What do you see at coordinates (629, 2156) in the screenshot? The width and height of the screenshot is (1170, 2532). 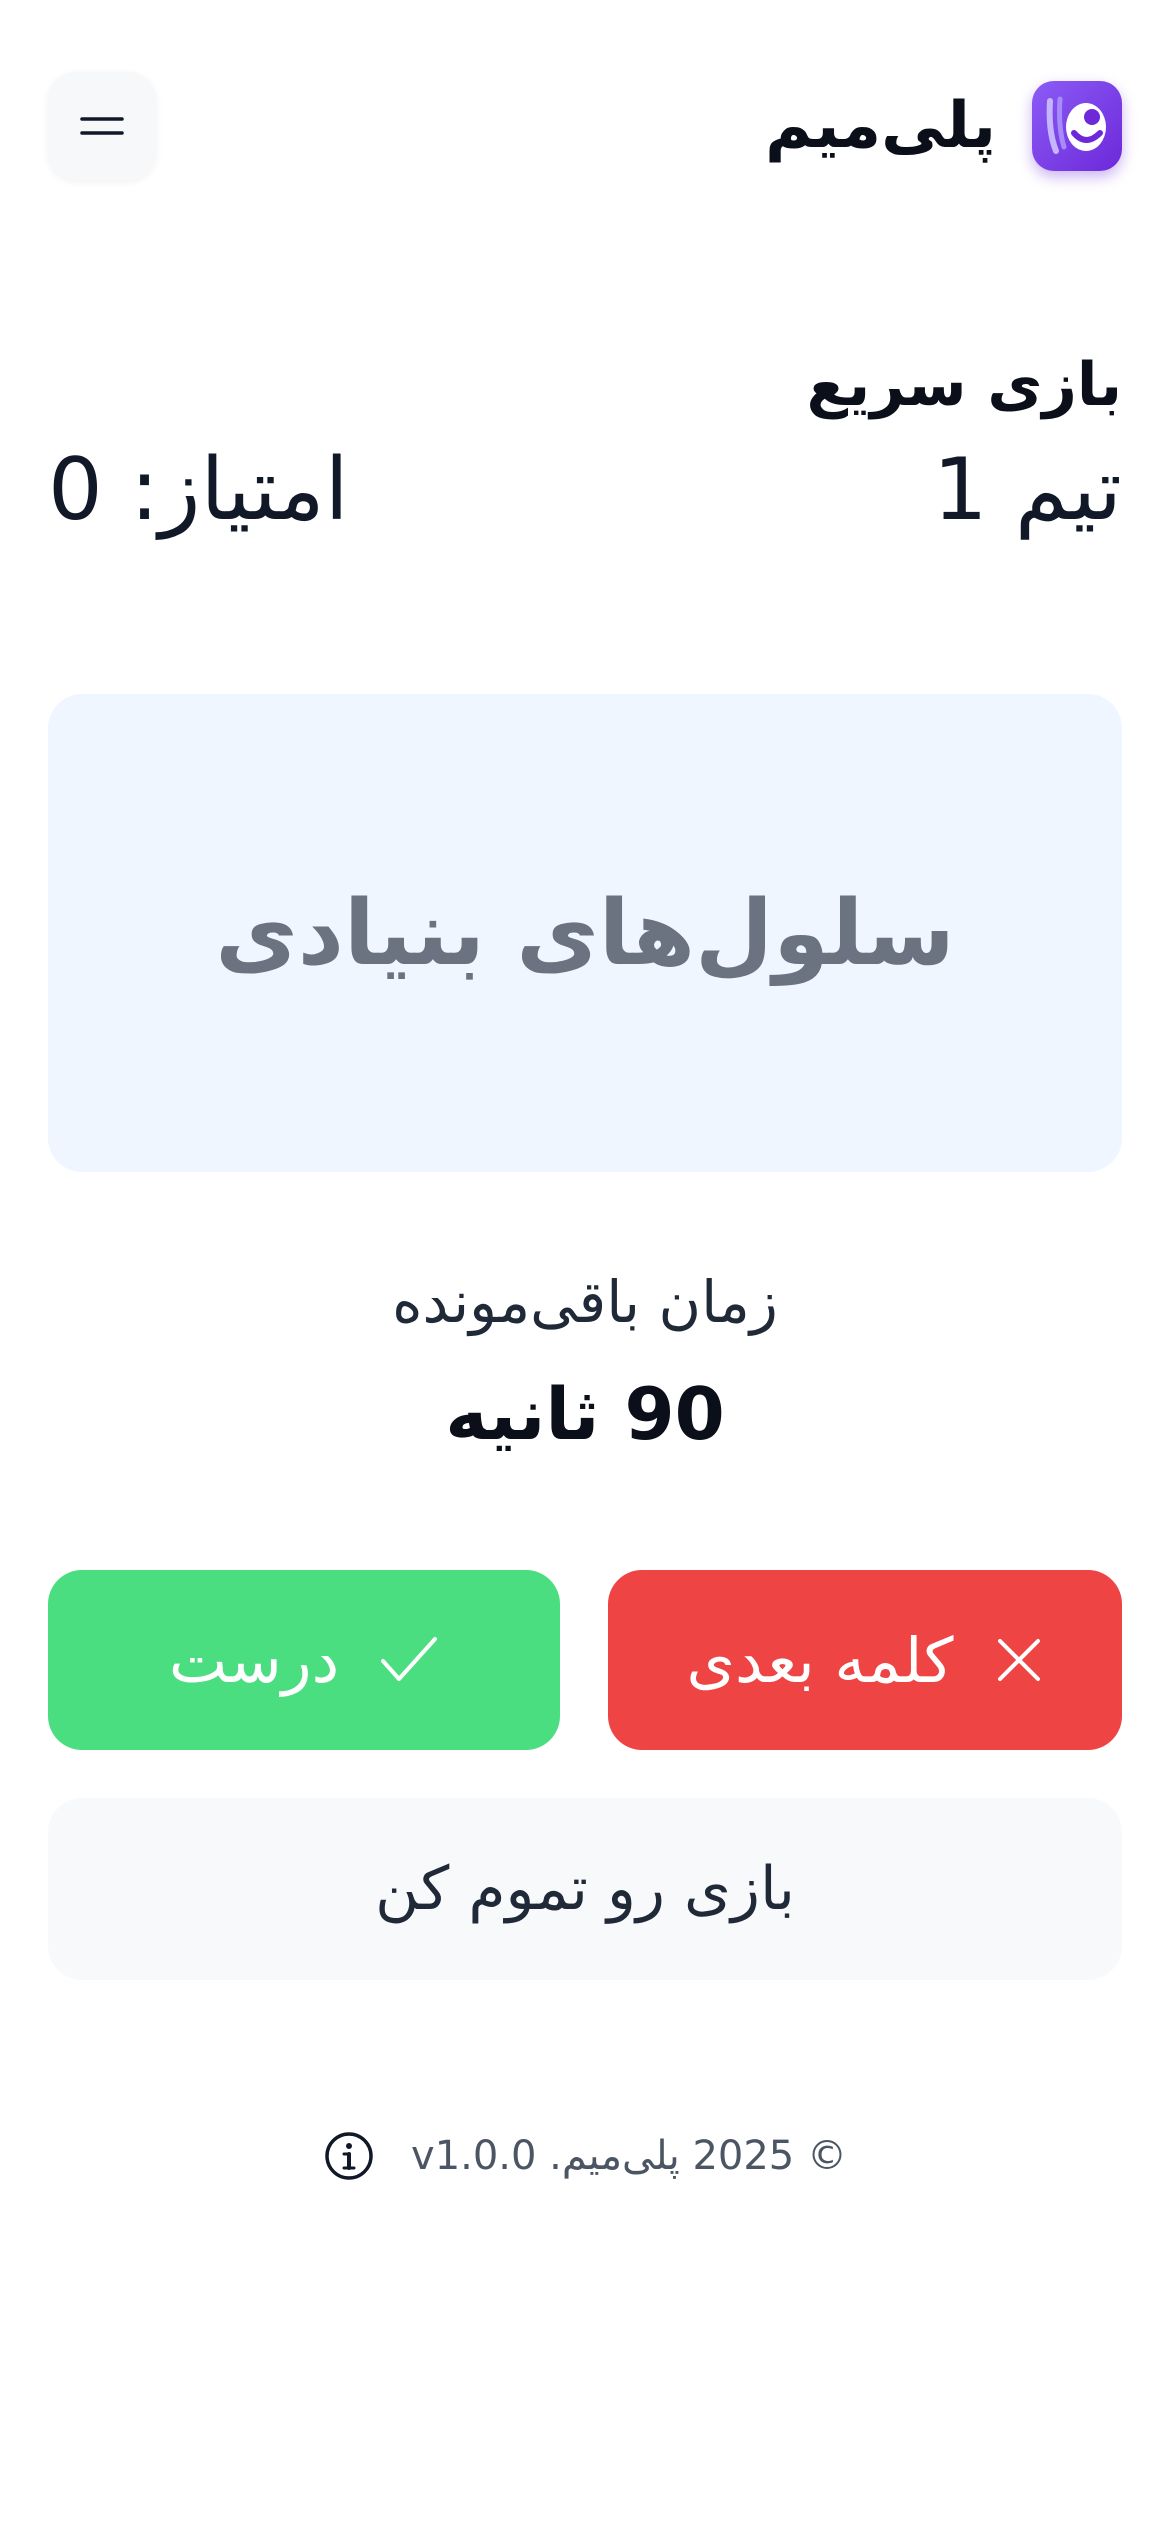 I see `footer-copyright: © 2025 پلی‌میم. v1.0.0` at bounding box center [629, 2156].